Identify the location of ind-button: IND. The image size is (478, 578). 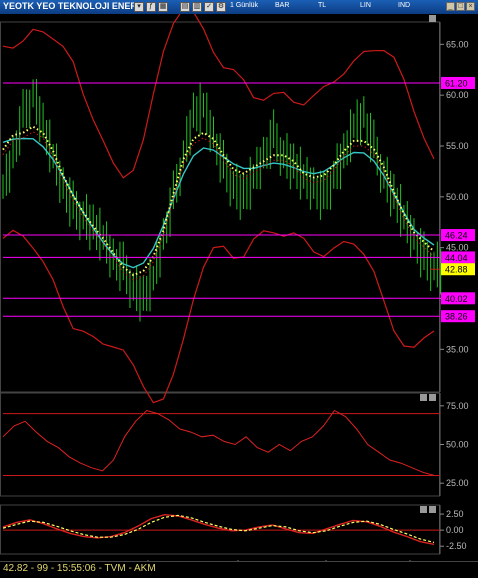
(404, 5).